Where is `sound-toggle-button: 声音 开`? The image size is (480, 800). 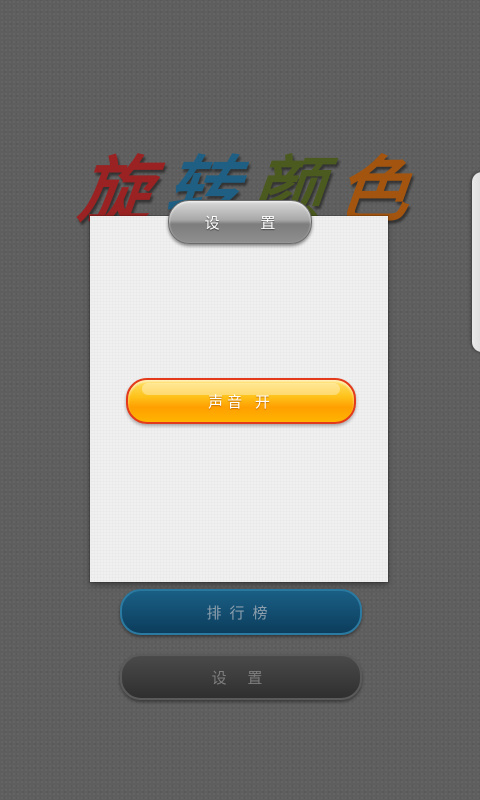 sound-toggle-button: 声音 开 is located at coordinates (241, 401).